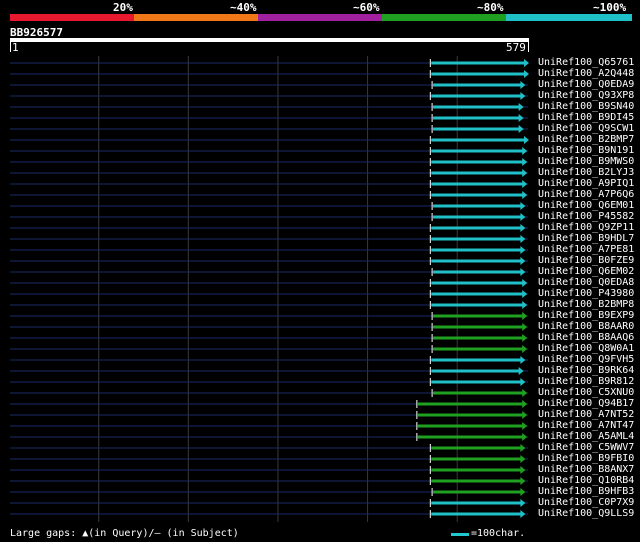 Image resolution: width=640 pixels, height=542 pixels. I want to click on hit-label: UniRef100_Q6EM01, so click(586, 205).